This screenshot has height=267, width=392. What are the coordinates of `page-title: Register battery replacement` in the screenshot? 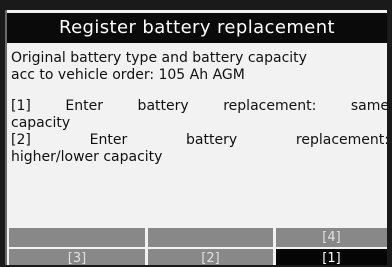 It's located at (197, 28).